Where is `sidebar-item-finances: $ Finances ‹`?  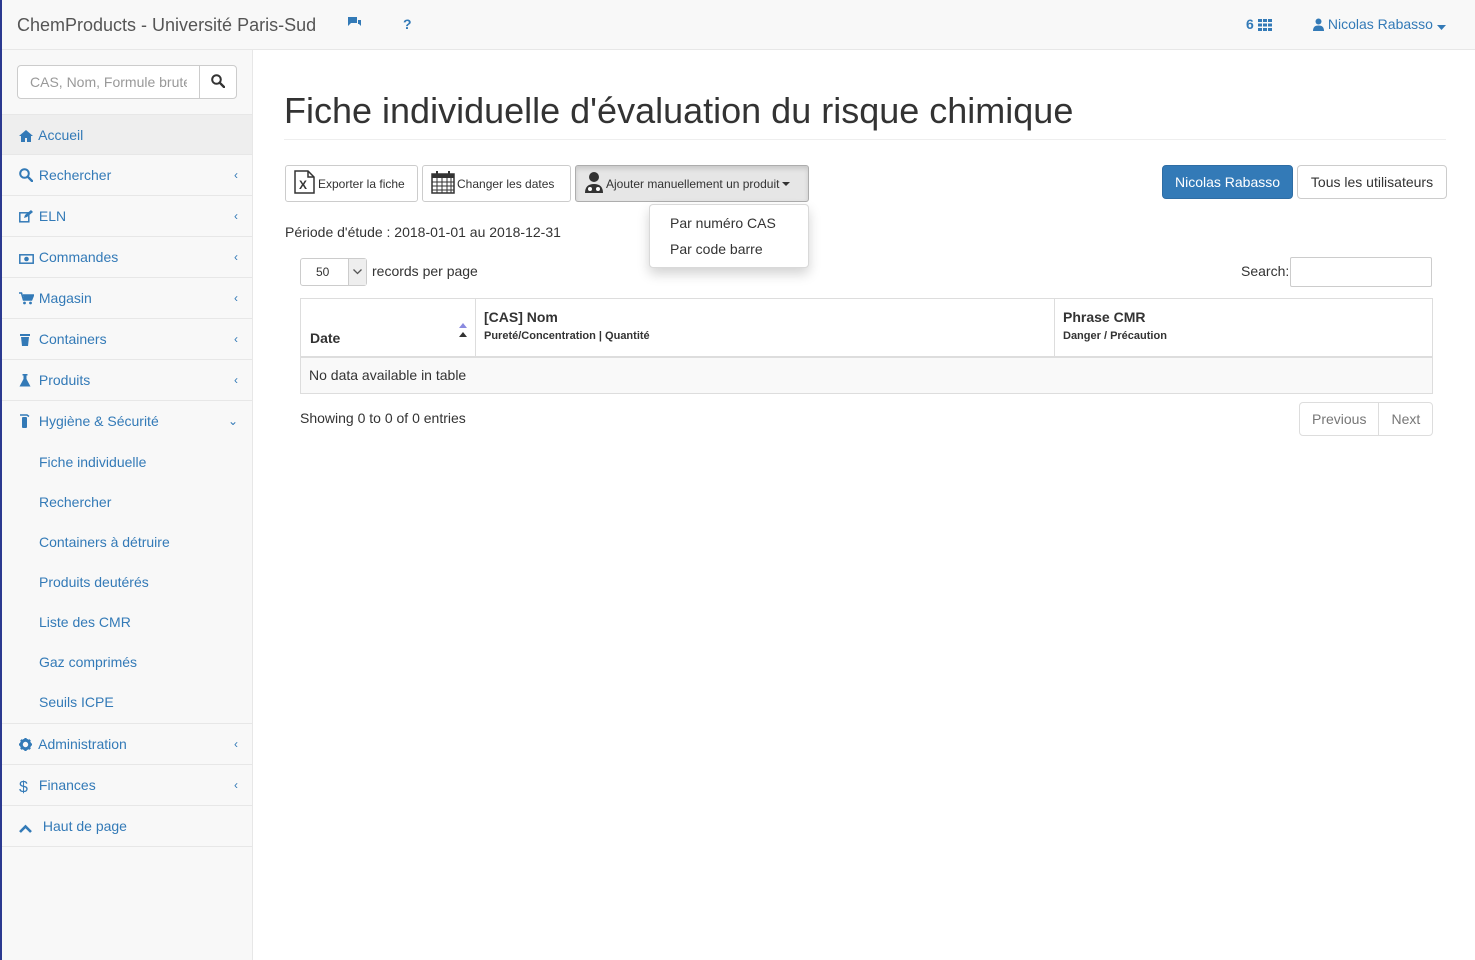
sidebar-item-finances: $ Finances ‹ is located at coordinates (127, 785).